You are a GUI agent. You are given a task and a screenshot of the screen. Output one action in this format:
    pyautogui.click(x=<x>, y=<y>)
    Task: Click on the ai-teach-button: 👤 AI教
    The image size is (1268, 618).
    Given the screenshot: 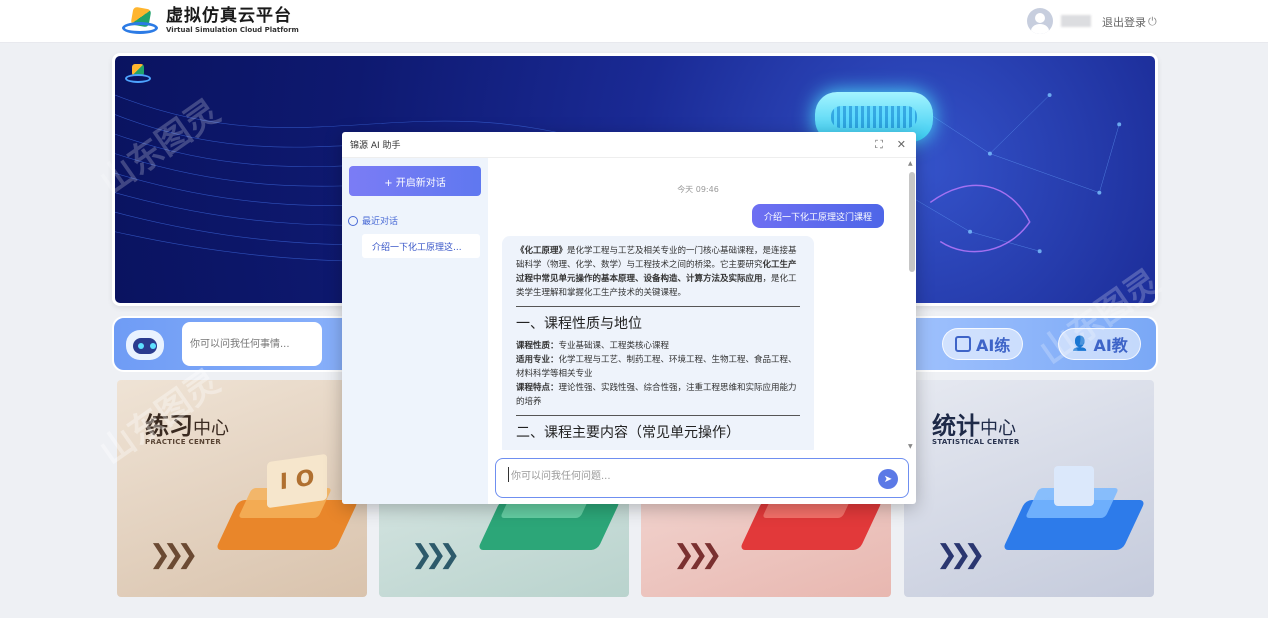 What is the action you would take?
    pyautogui.click(x=1099, y=344)
    